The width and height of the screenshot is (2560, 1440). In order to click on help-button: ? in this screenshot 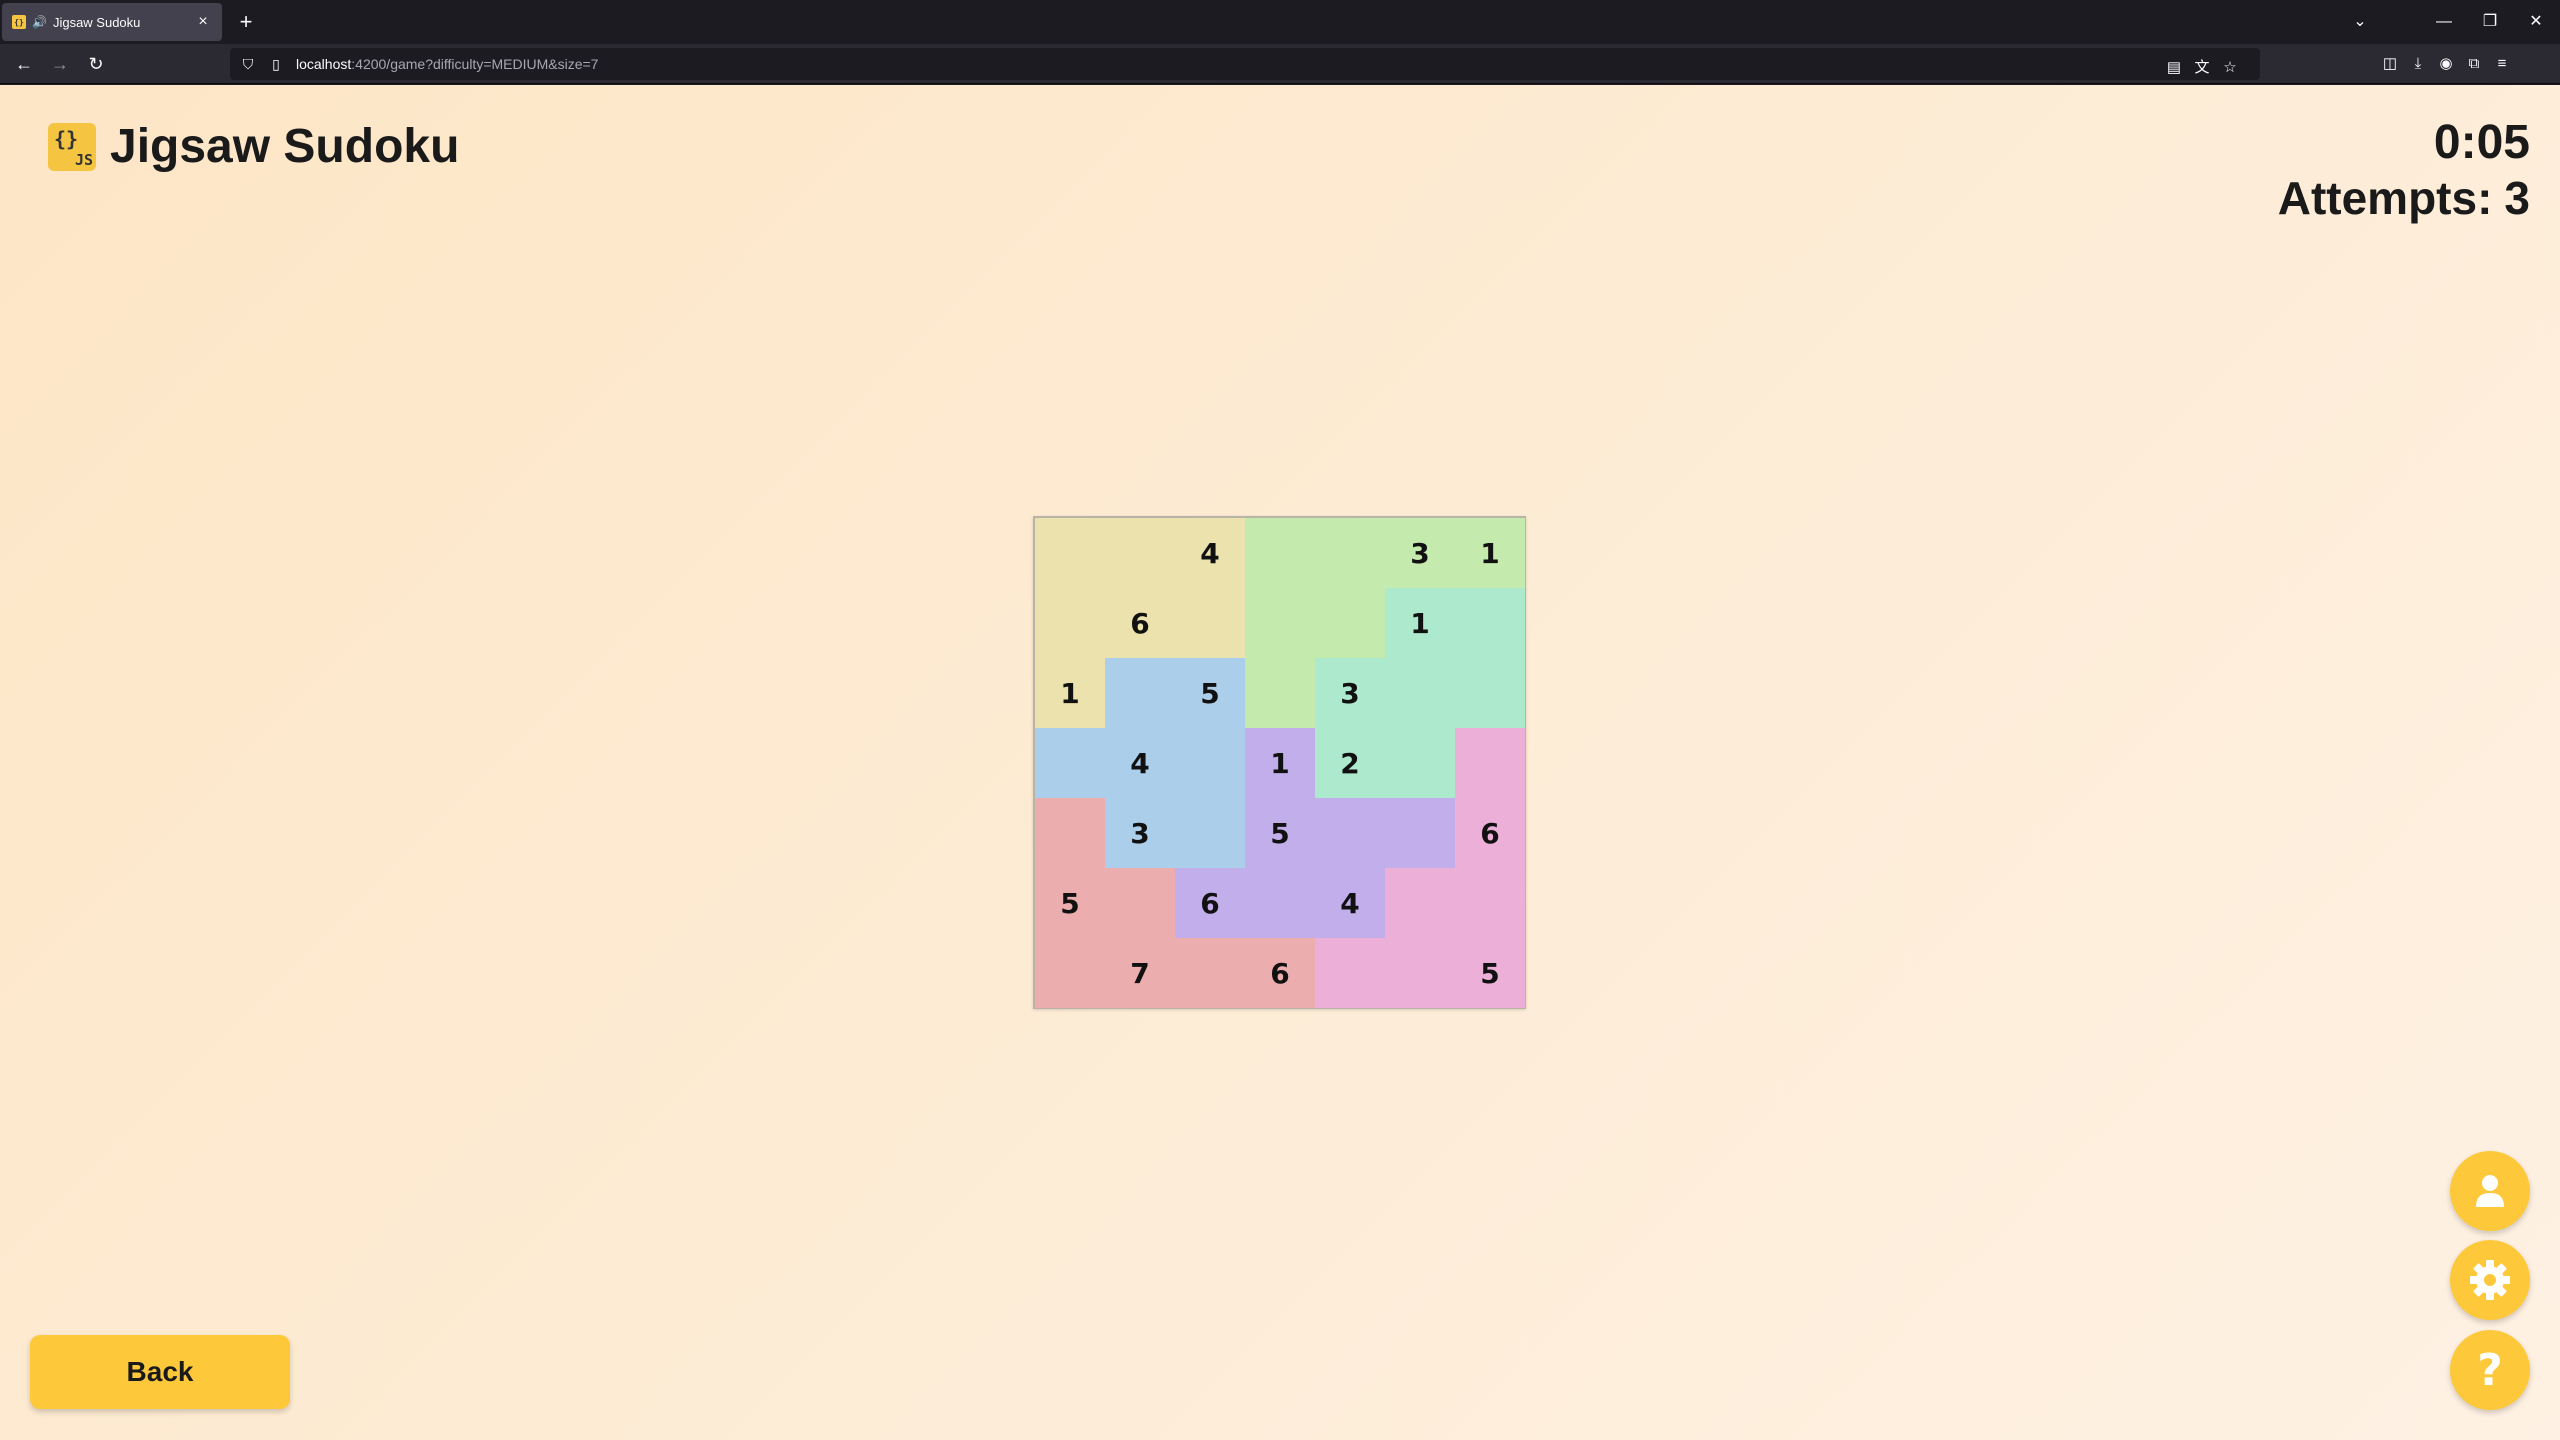, I will do `click(2490, 1370)`.